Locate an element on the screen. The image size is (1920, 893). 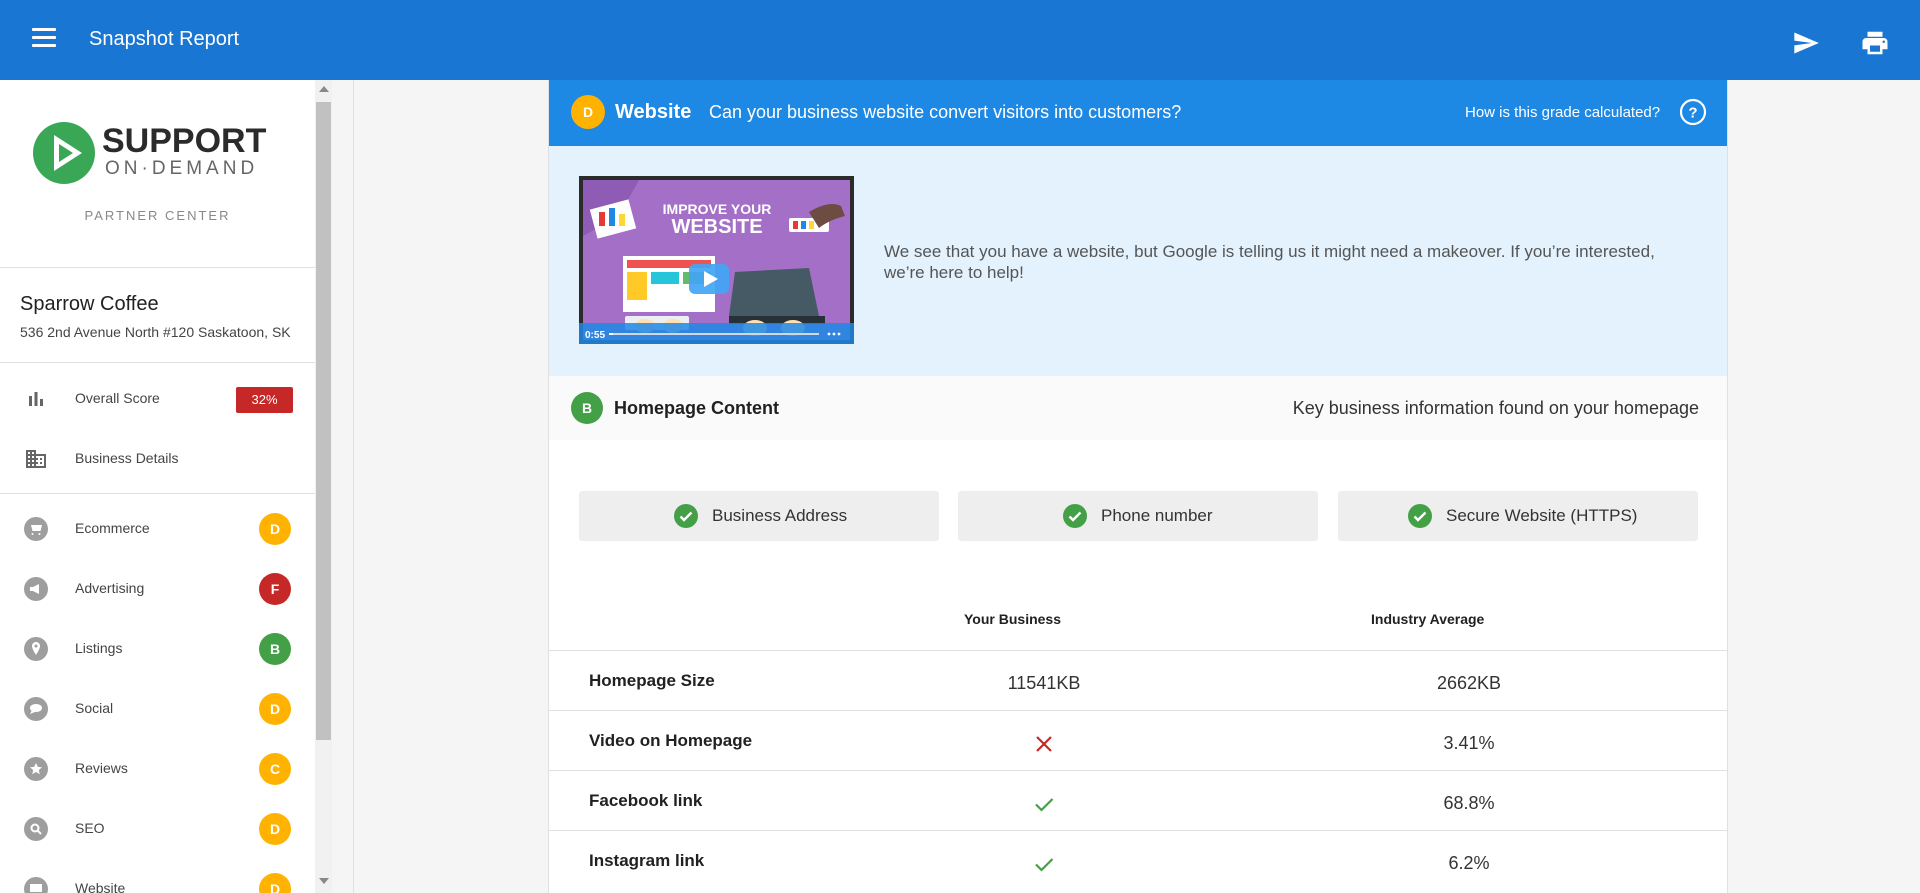
scrollbar-thumb is located at coordinates (323, 421).